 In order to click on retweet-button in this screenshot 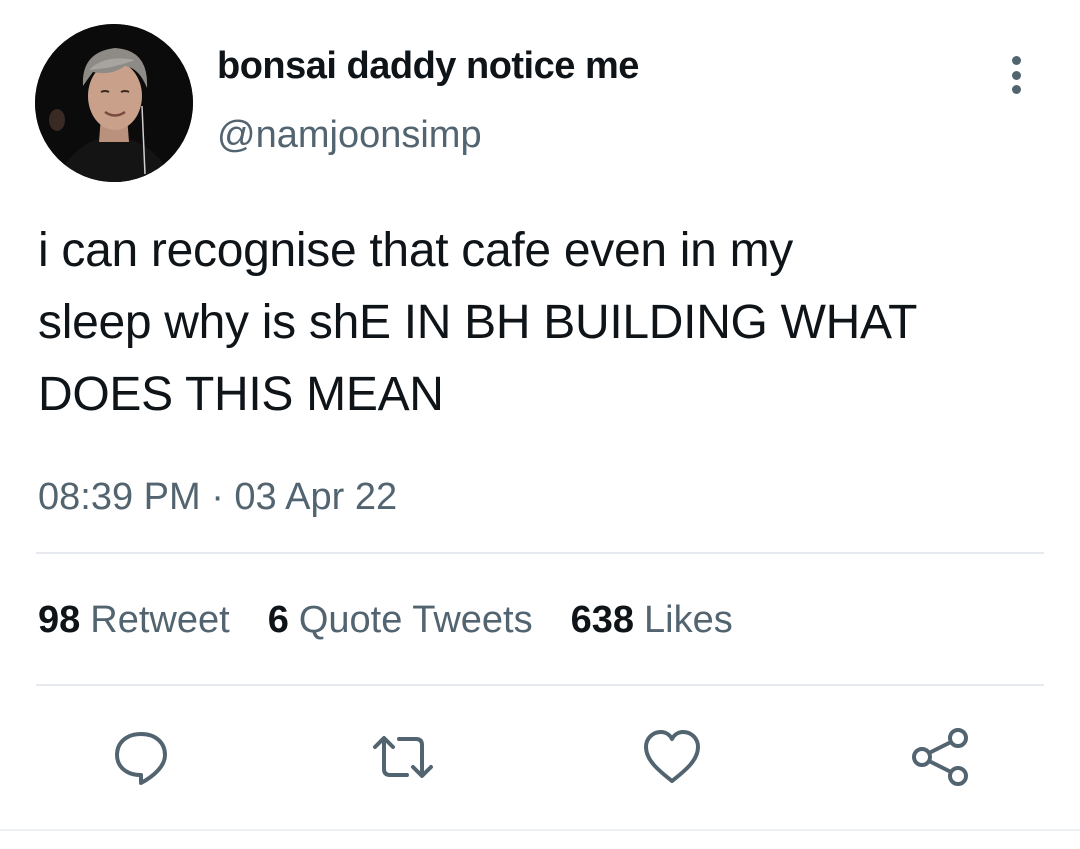, I will do `click(403, 757)`.